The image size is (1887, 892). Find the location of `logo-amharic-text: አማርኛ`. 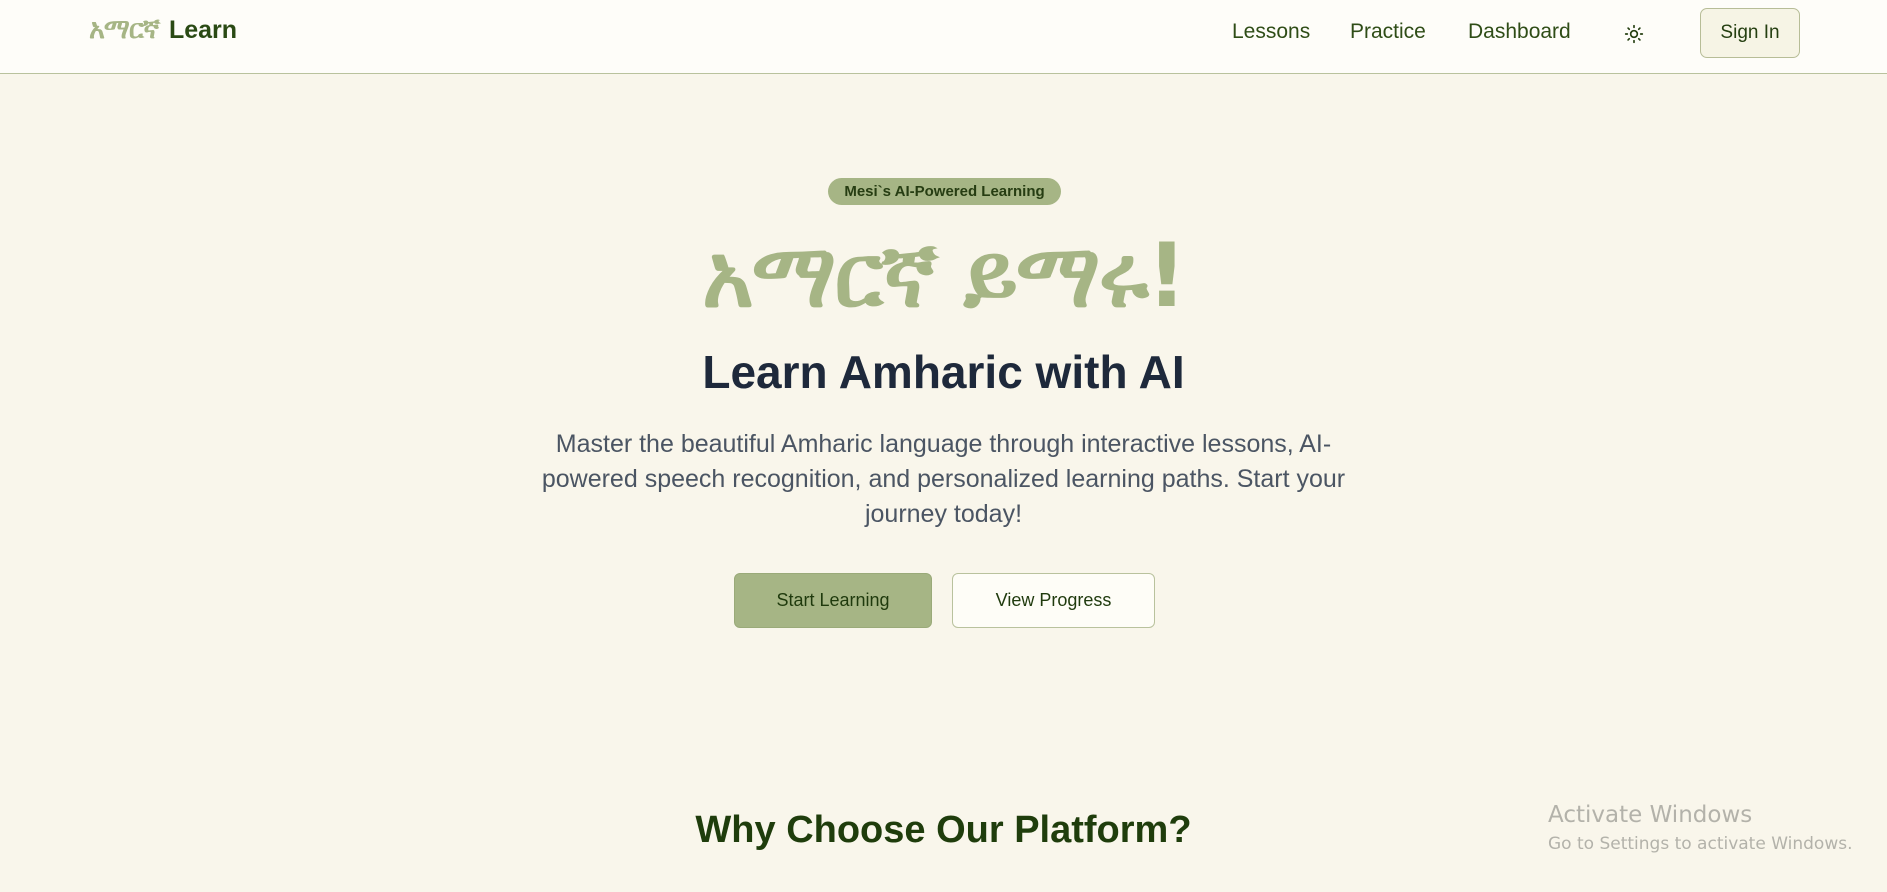

logo-amharic-text: አማርኛ is located at coordinates (124, 29).